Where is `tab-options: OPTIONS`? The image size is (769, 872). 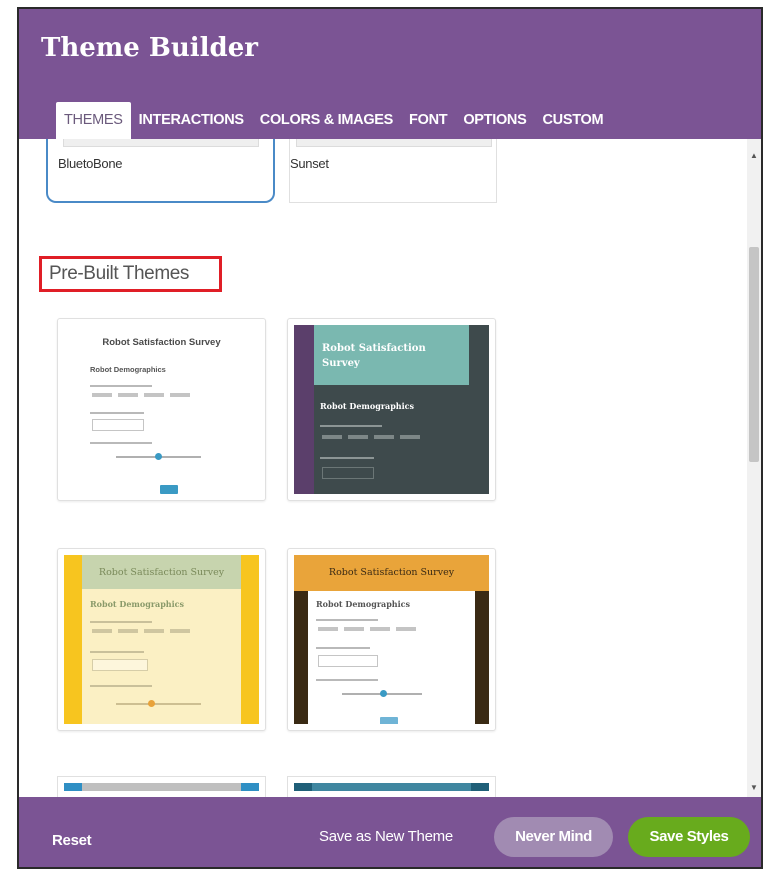
tab-options: OPTIONS is located at coordinates (494, 120).